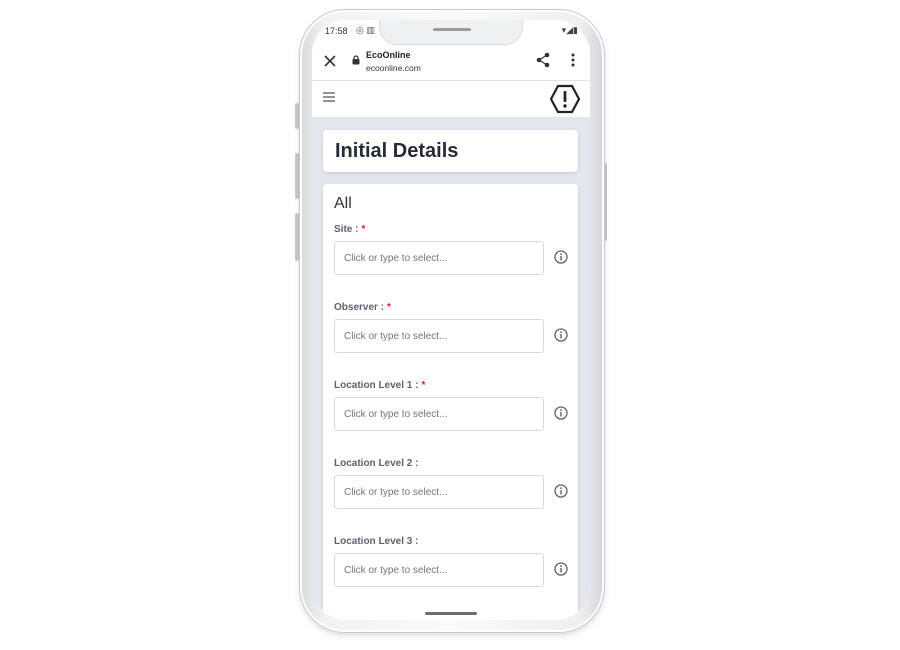  Describe the element at coordinates (569, 30) in the screenshot. I see `signal-battery-icons: ▾◢▮` at that location.